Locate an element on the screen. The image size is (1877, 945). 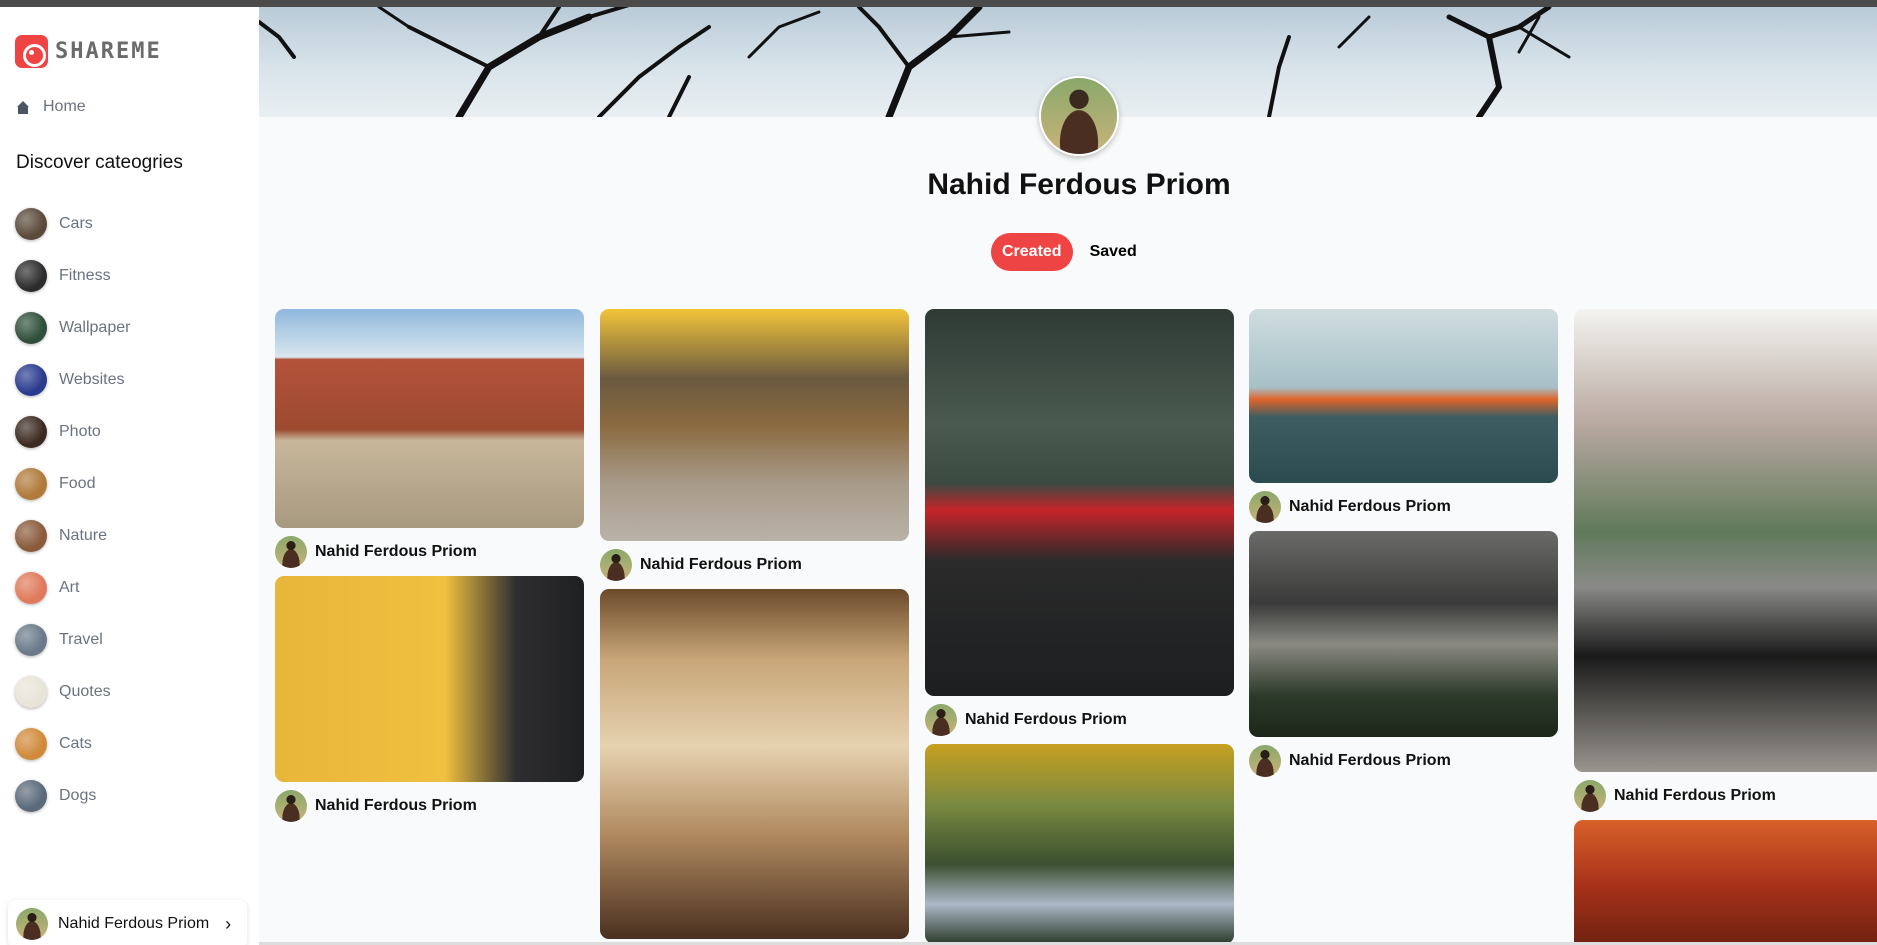
sidebar-item-category: Food is located at coordinates (72, 484).